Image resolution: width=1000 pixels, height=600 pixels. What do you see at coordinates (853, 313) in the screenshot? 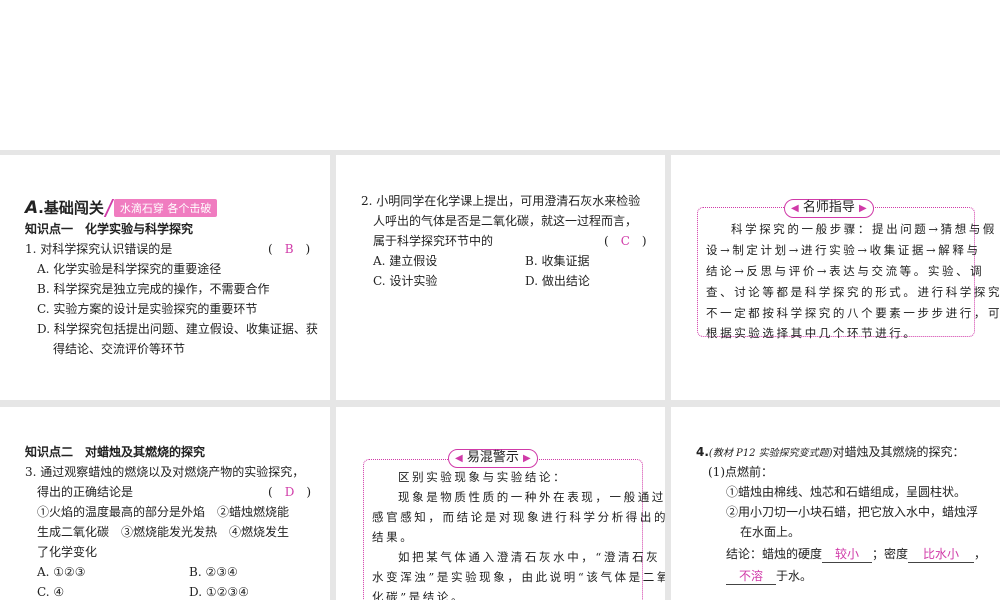
I see `guidance-line: 不一定都按科学探究的八个要素一步步进行，可` at bounding box center [853, 313].